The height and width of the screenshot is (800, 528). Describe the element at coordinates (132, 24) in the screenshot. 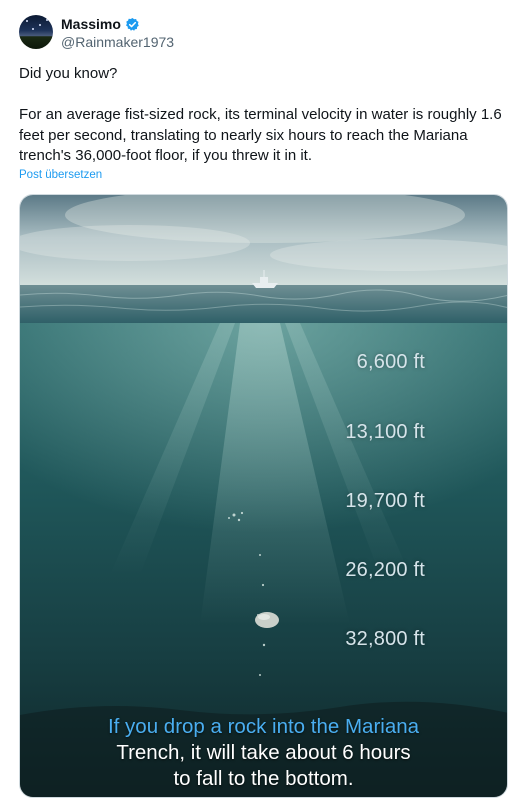

I see `verified-badge-icon` at that location.